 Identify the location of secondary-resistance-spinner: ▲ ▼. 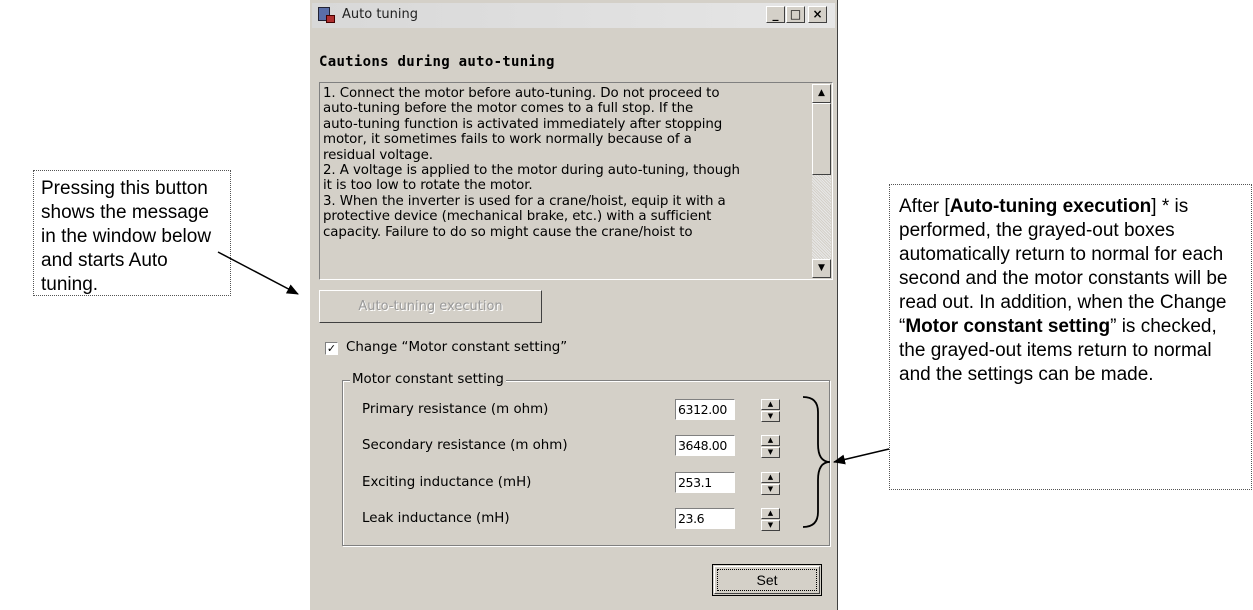
(770, 446).